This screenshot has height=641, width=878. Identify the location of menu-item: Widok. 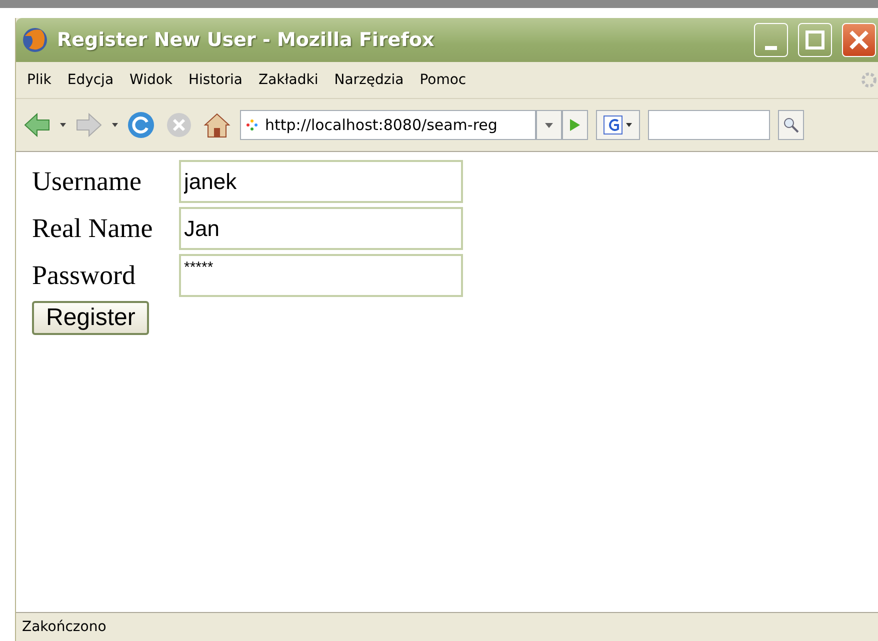
(154, 80).